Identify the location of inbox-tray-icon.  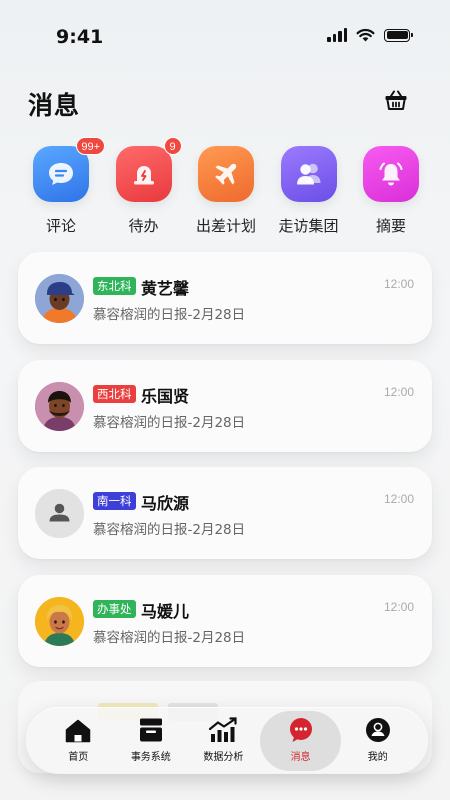
(150, 729).